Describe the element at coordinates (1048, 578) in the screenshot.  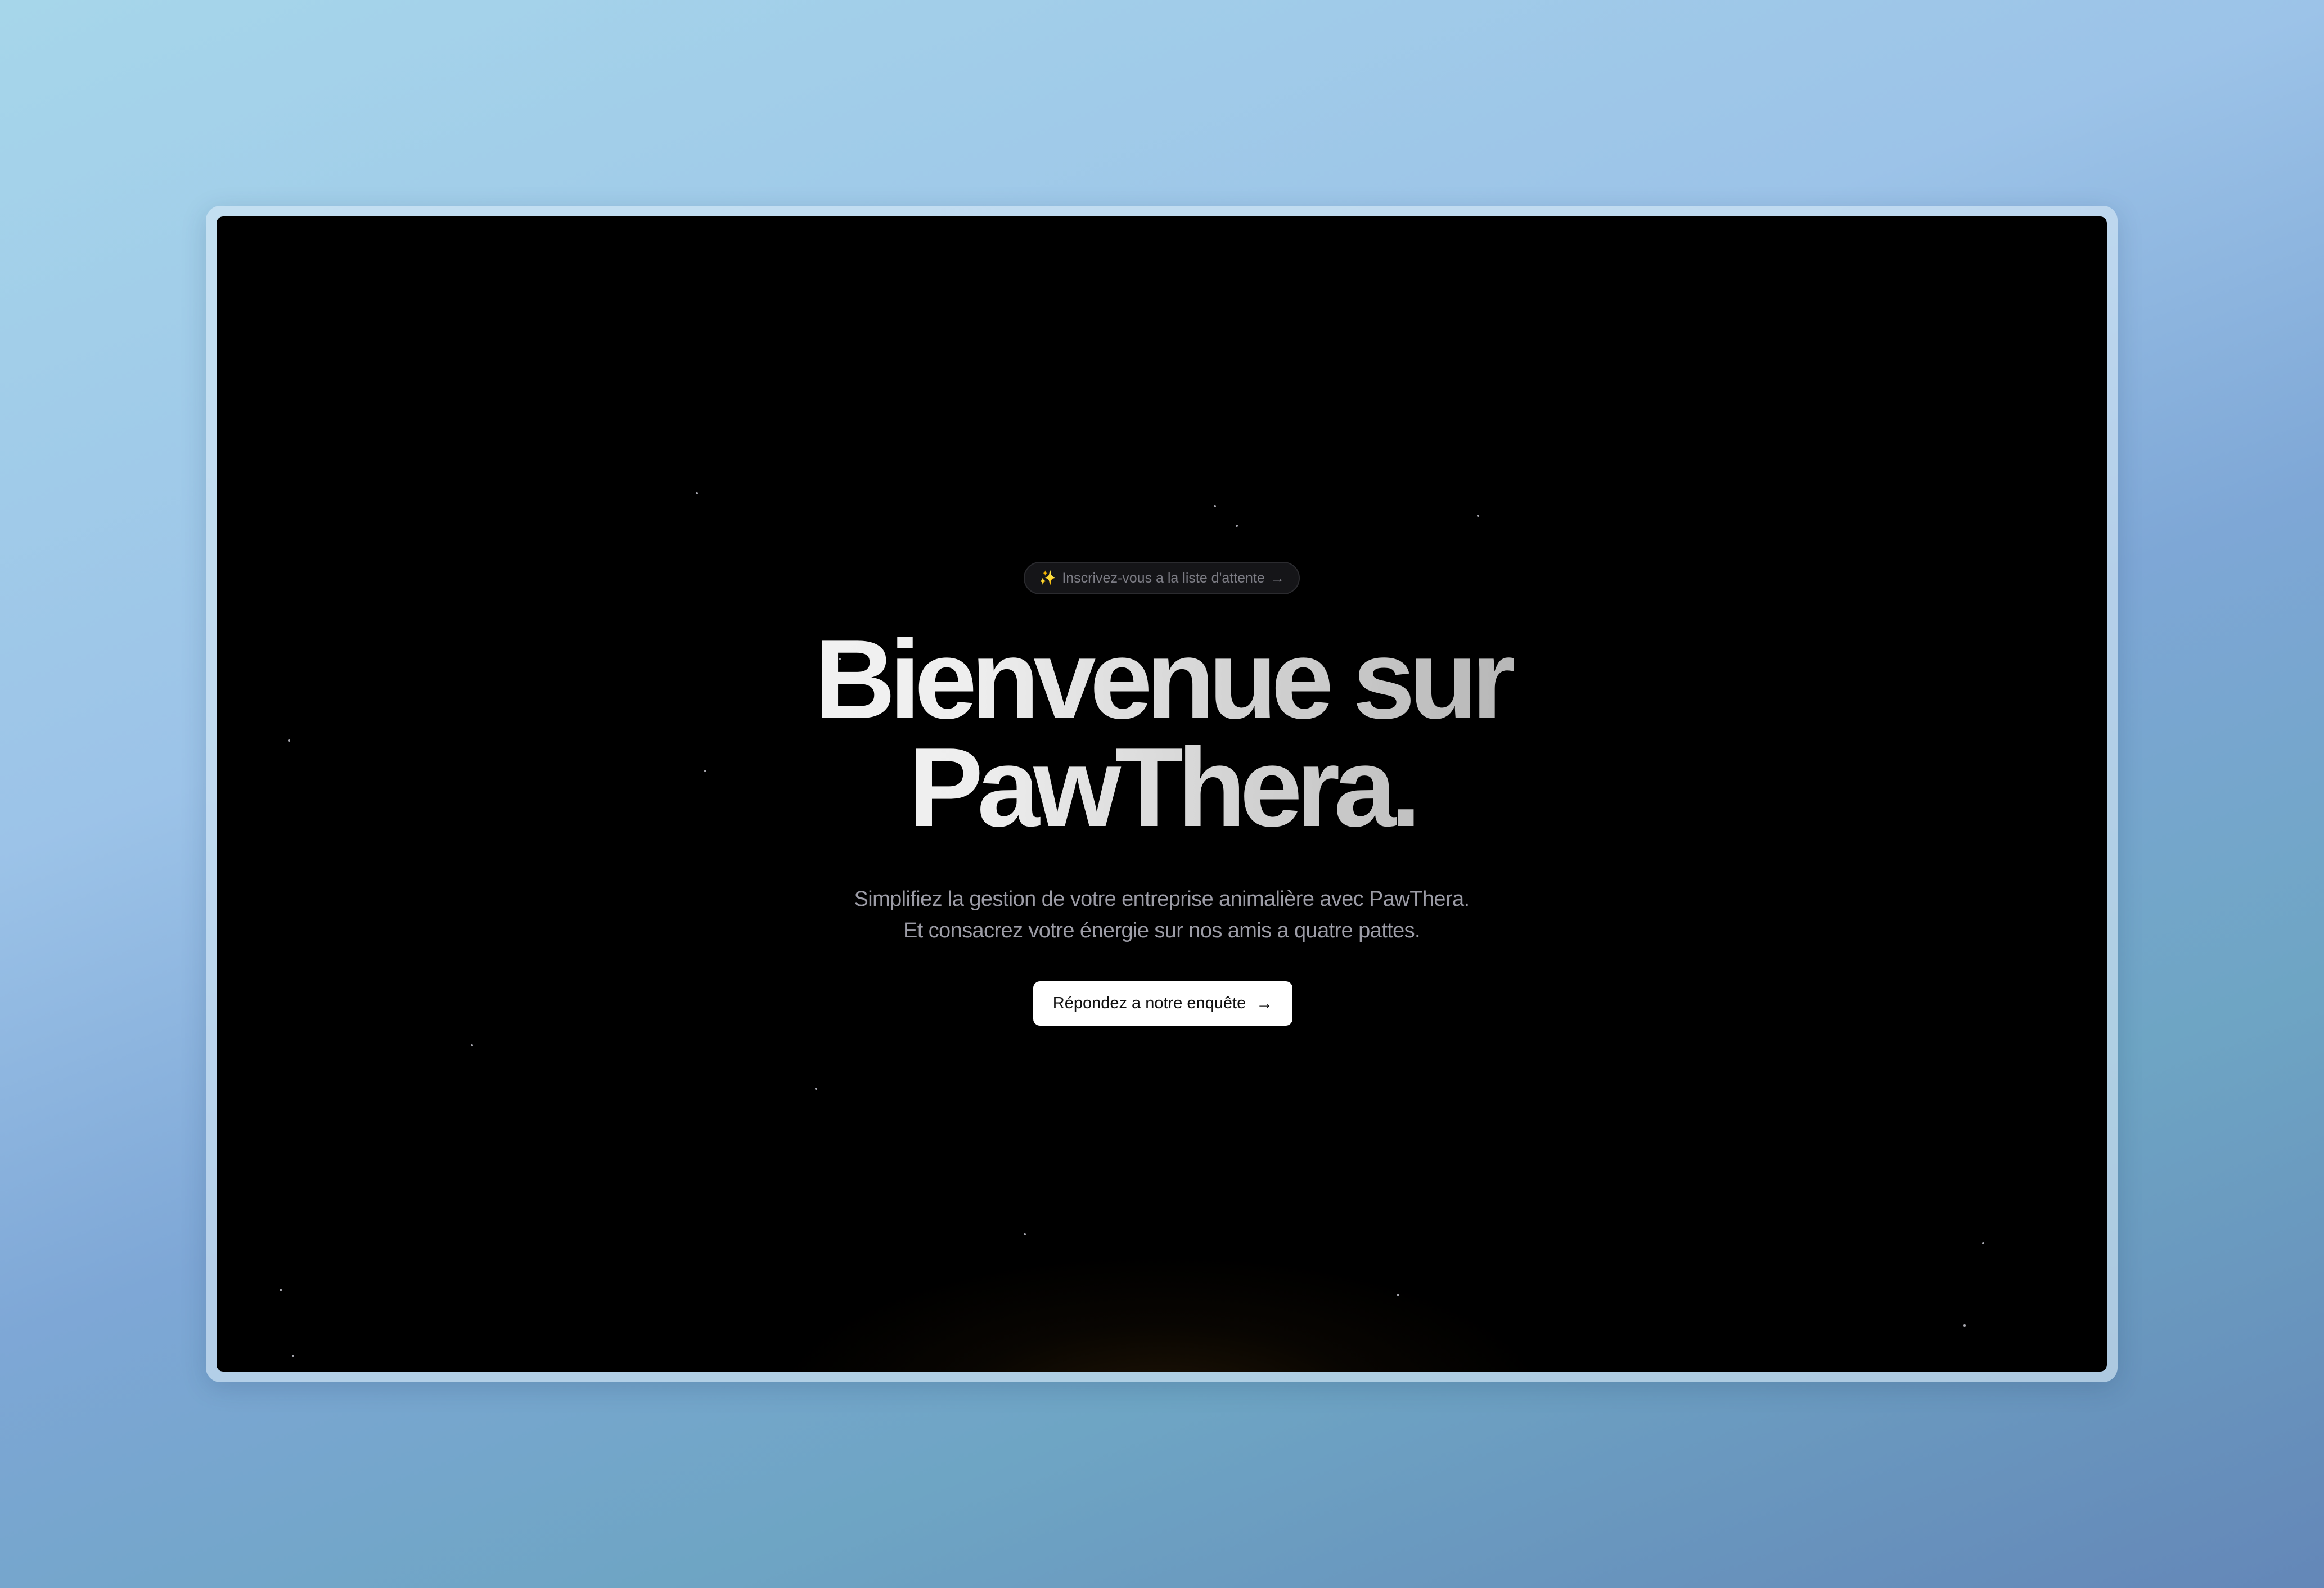
I see `sparkles-icon: ✨` at that location.